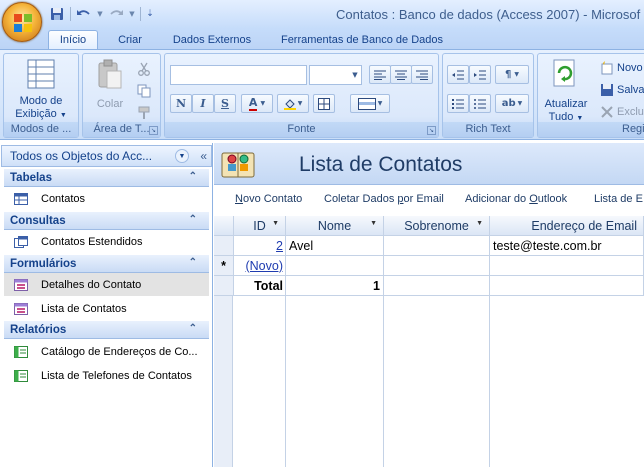 The image size is (644, 467). I want to click on column-header-id: ID ▼, so click(260, 226).